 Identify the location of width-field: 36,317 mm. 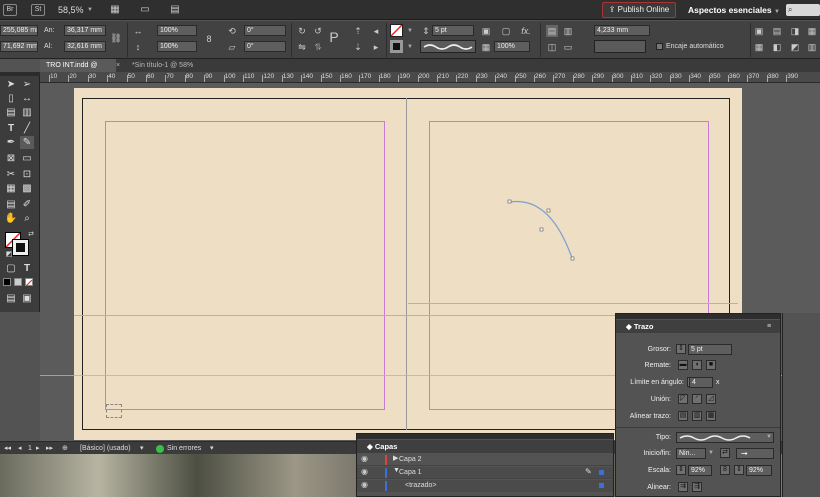
(85, 30).